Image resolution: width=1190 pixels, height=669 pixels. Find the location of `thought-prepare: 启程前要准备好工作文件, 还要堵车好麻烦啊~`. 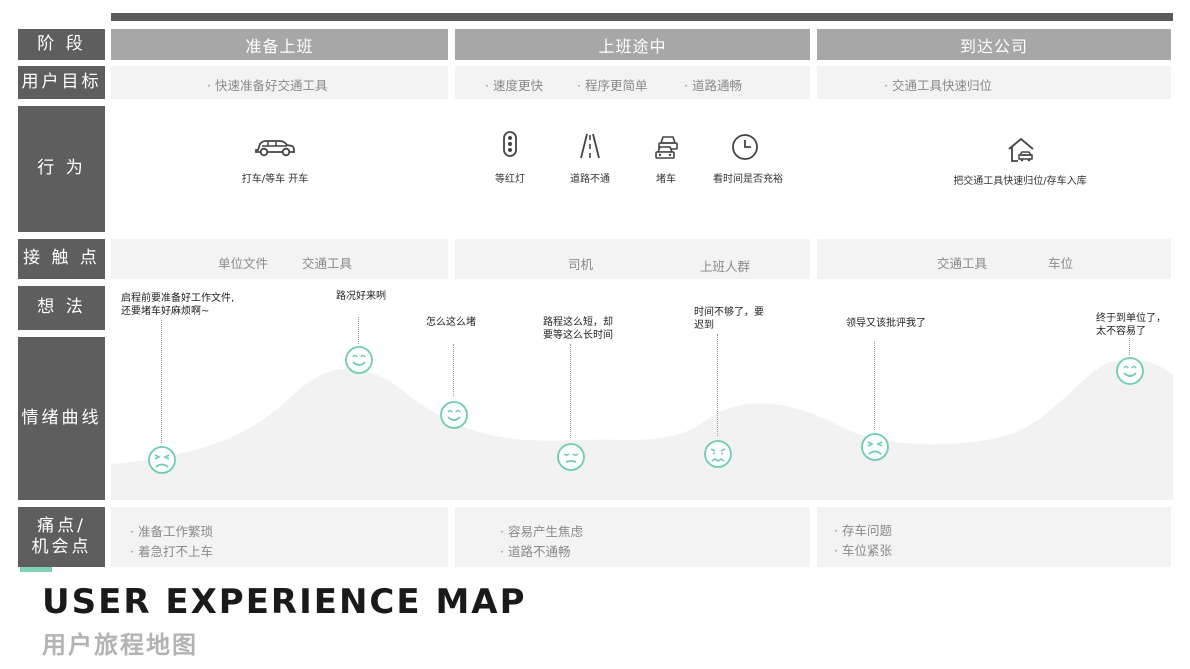

thought-prepare: 启程前要准备好工作文件, 还要堵车好麻烦啊~ is located at coordinates (178, 305).